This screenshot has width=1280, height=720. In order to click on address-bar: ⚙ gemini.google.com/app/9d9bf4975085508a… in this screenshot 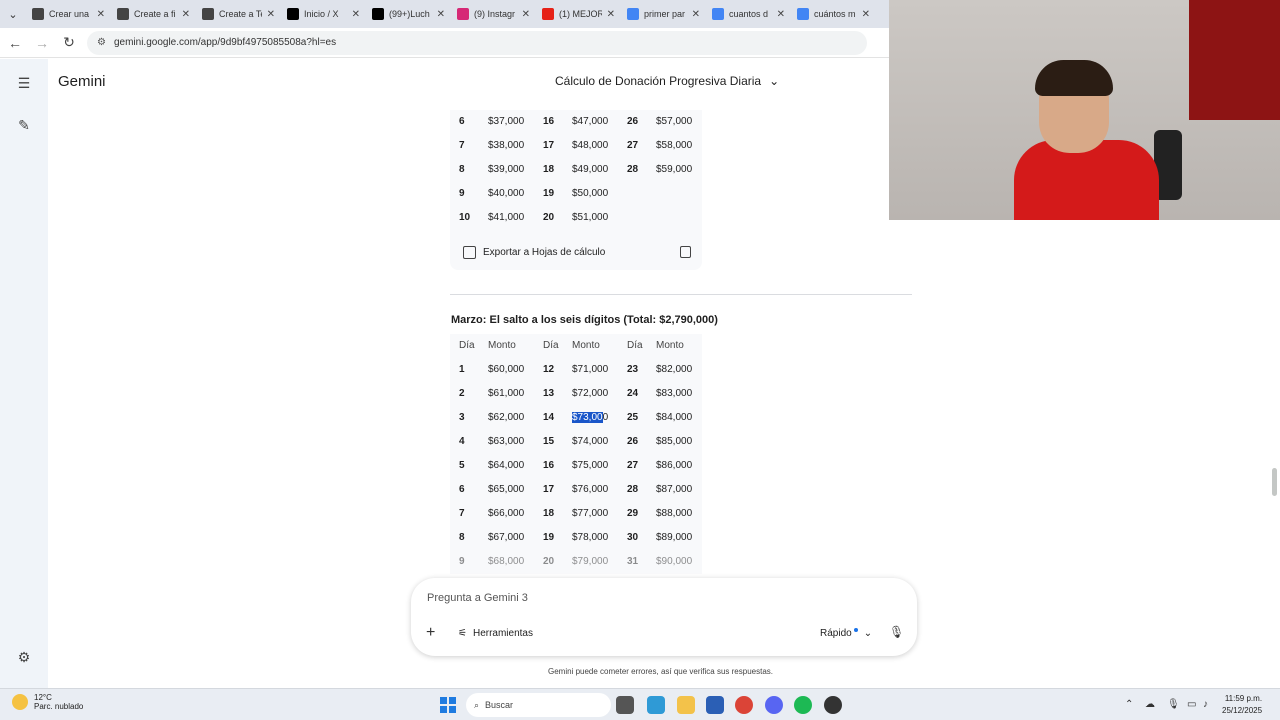, I will do `click(477, 42)`.